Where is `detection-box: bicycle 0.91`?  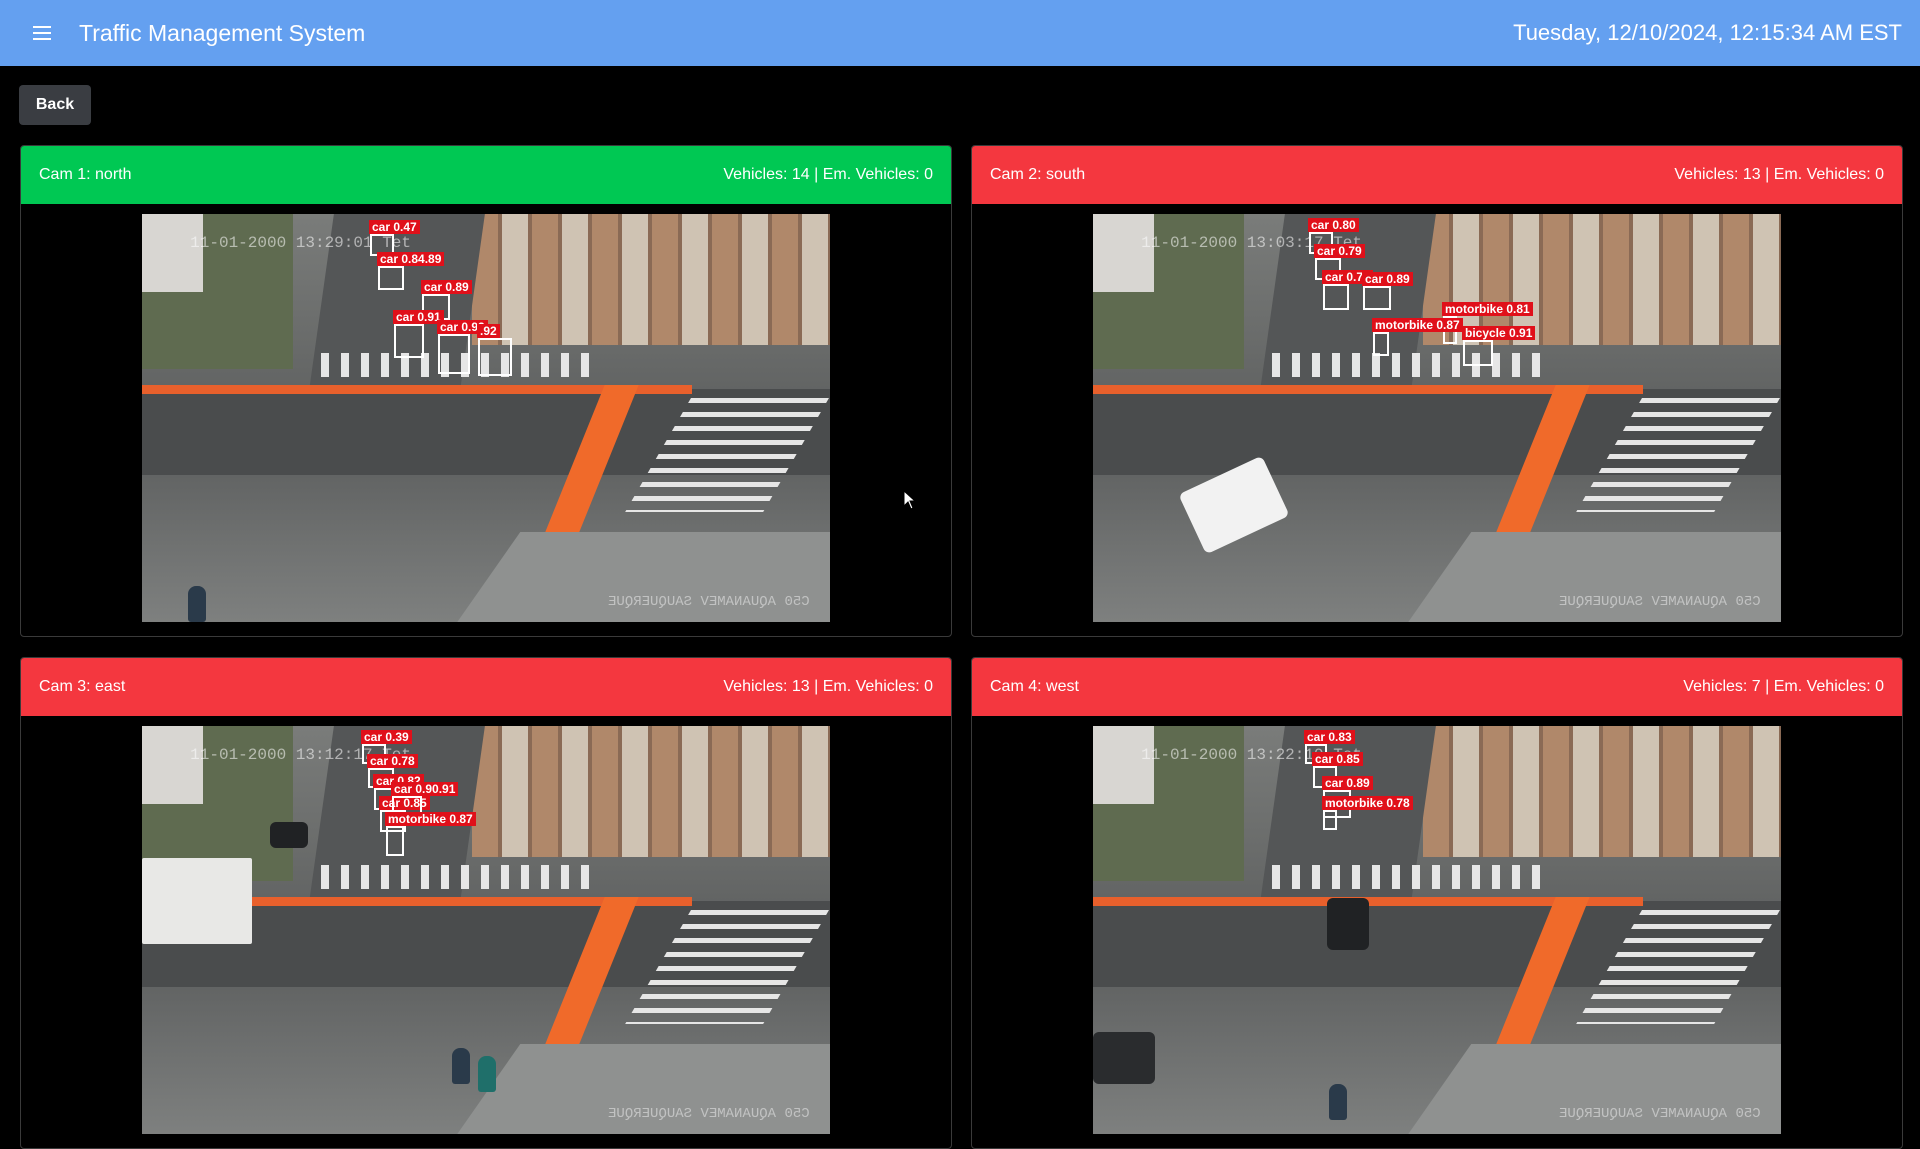
detection-box: bicycle 0.91 is located at coordinates (1499, 346).